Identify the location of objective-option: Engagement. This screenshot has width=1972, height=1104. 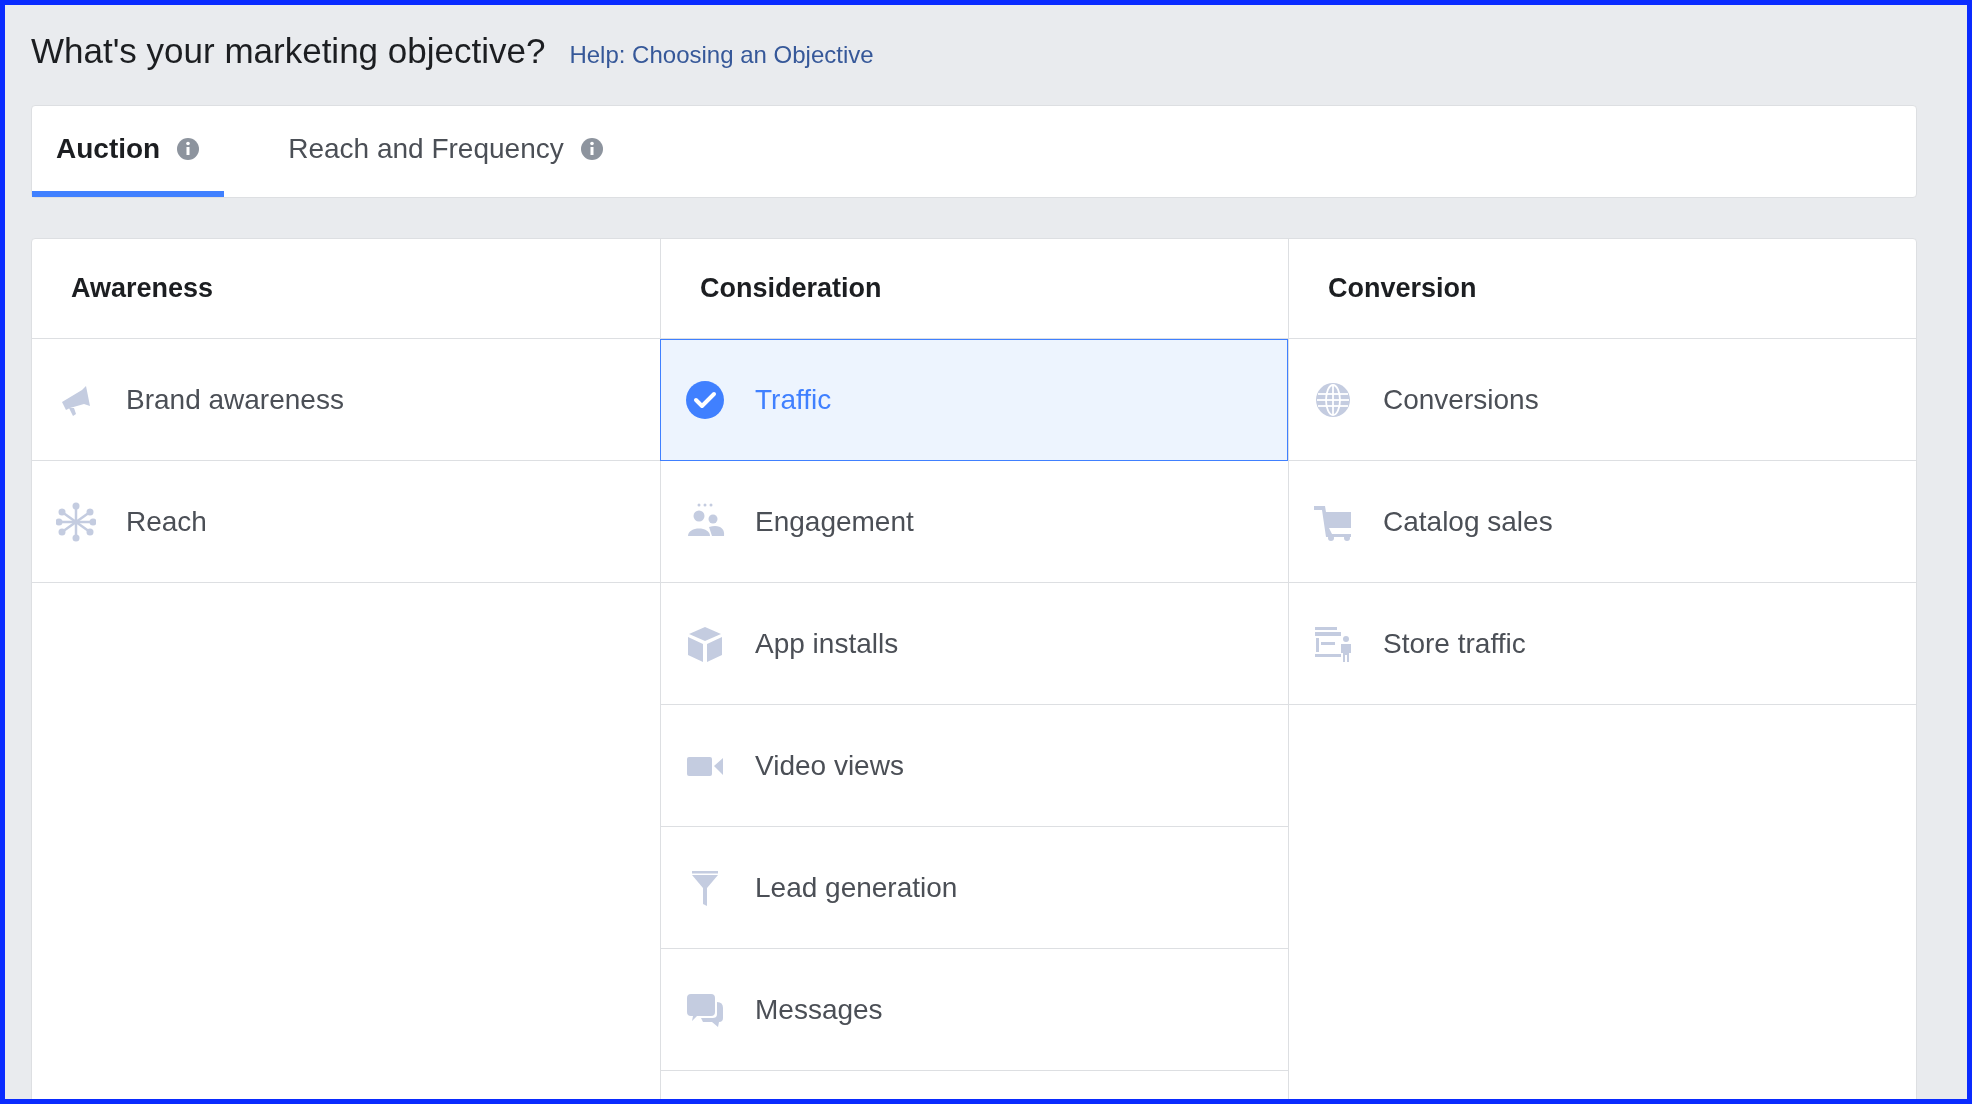
(974, 522).